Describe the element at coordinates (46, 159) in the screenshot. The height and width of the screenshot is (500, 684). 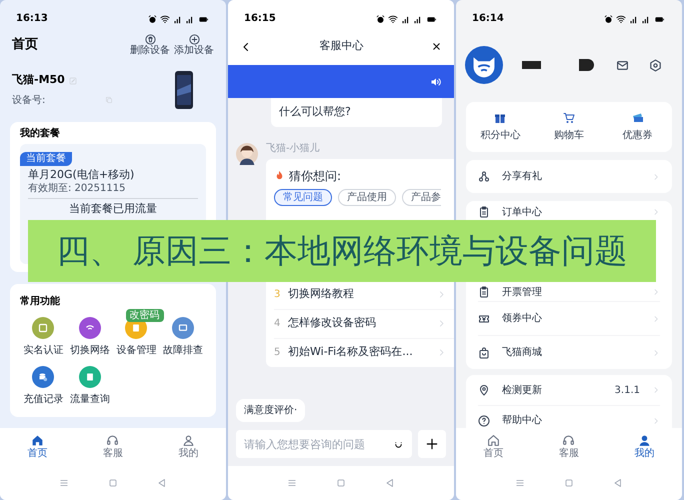
I see `current-plan-badge: 当前套餐` at that location.